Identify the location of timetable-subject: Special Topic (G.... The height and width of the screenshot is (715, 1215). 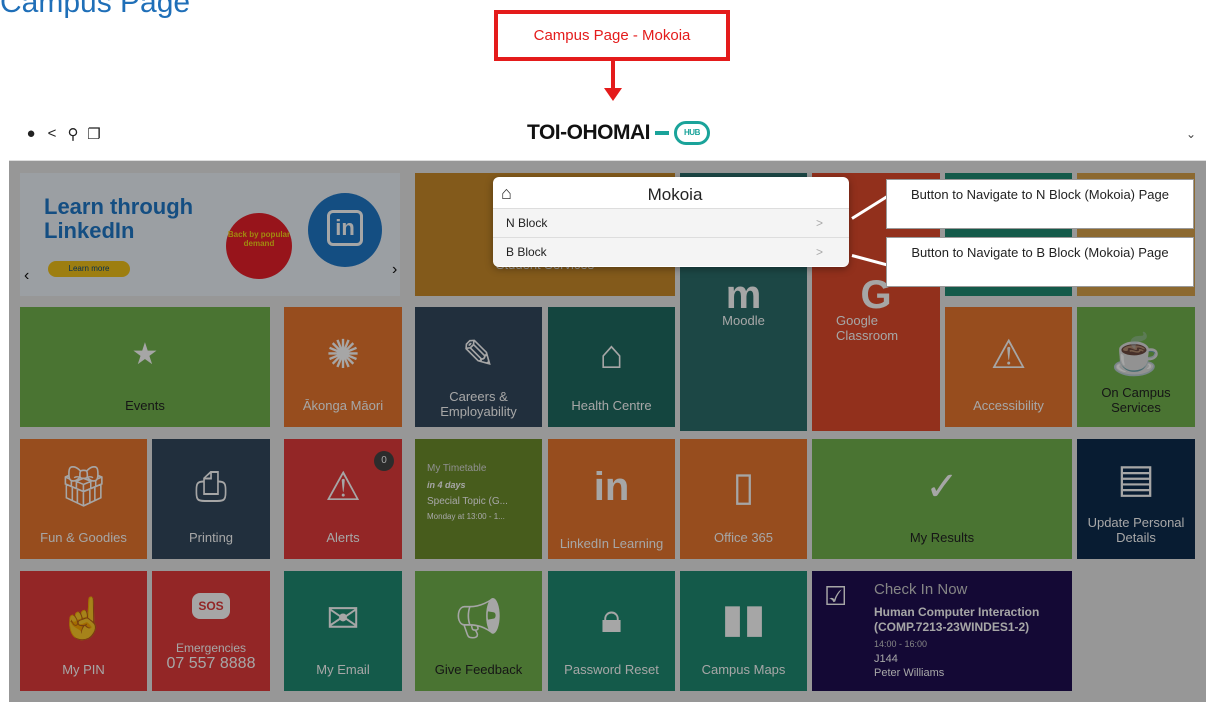
(467, 501).